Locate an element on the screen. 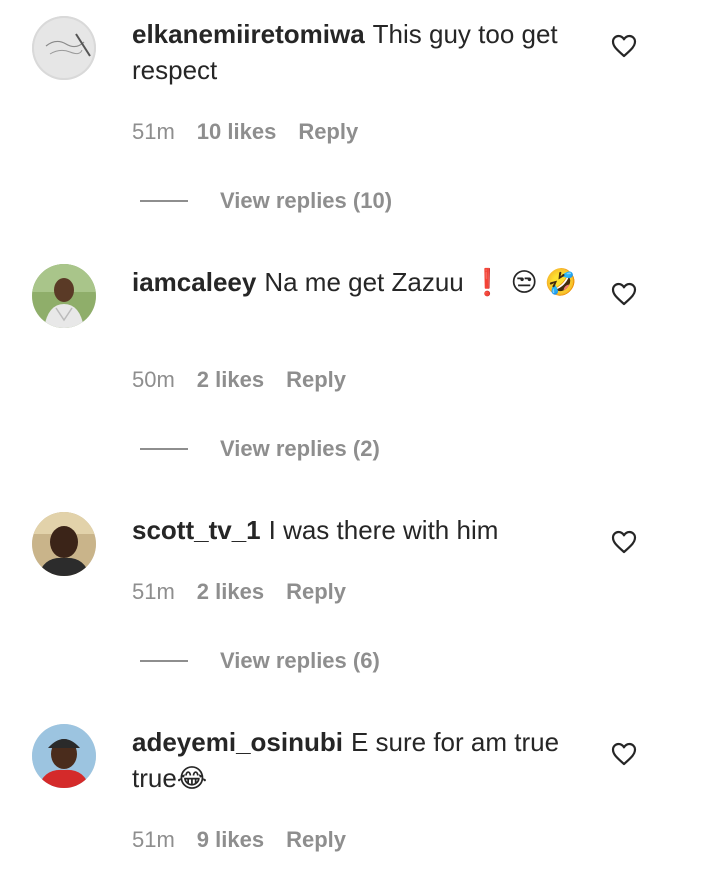 The height and width of the screenshot is (870, 720). view-replies-button: View replies (6) is located at coordinates (300, 660).